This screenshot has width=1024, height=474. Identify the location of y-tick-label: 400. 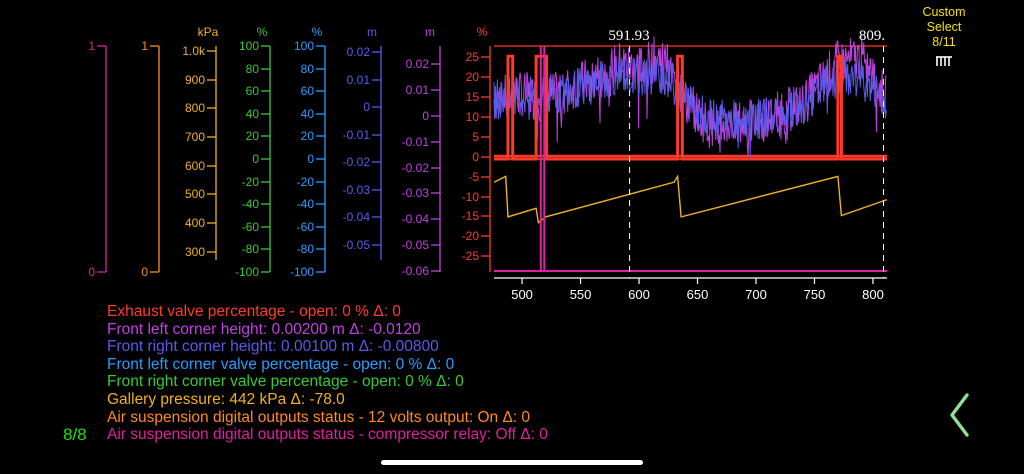
(195, 223).